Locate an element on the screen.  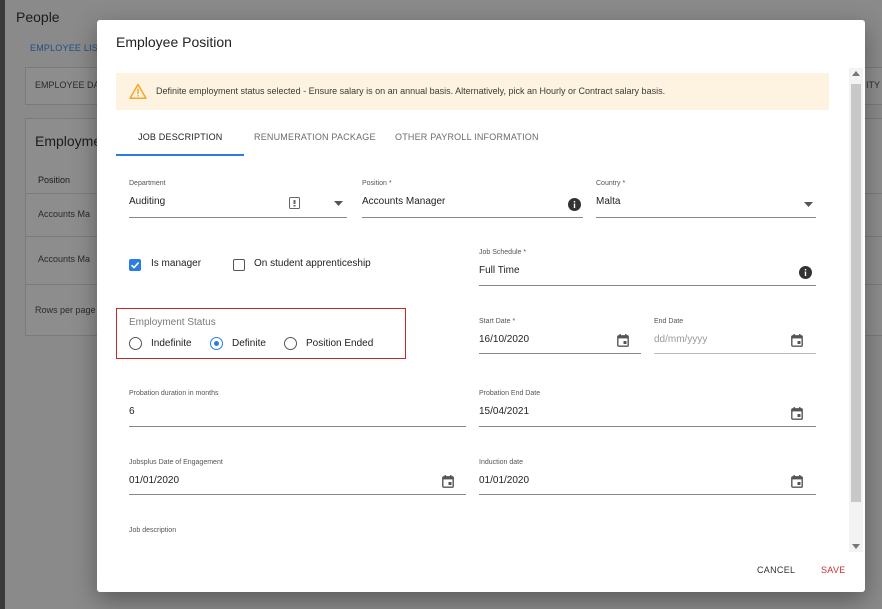
radio-definite is located at coordinates (216, 343).